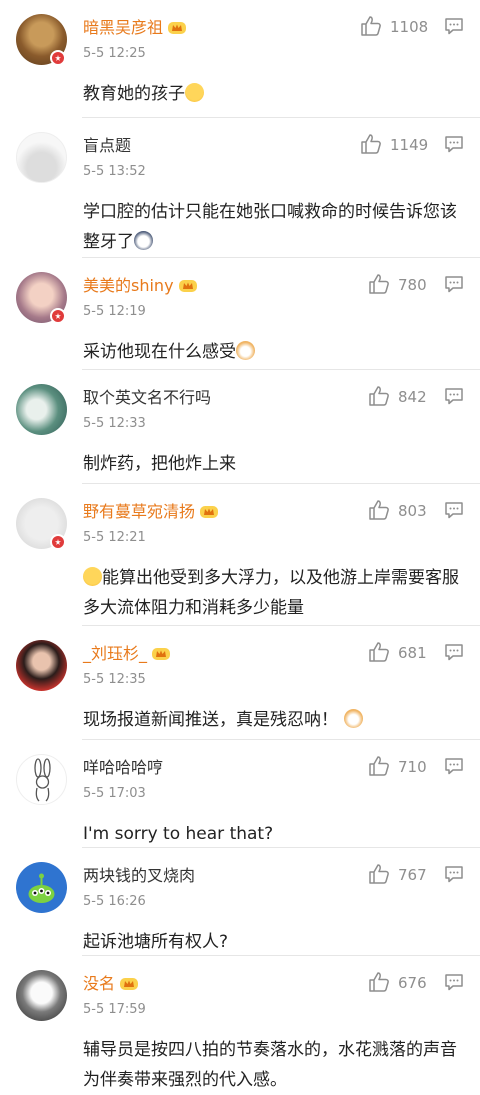 The width and height of the screenshot is (480, 1095). Describe the element at coordinates (114, 423) in the screenshot. I see `comment-time: 5-5 12:33` at that location.